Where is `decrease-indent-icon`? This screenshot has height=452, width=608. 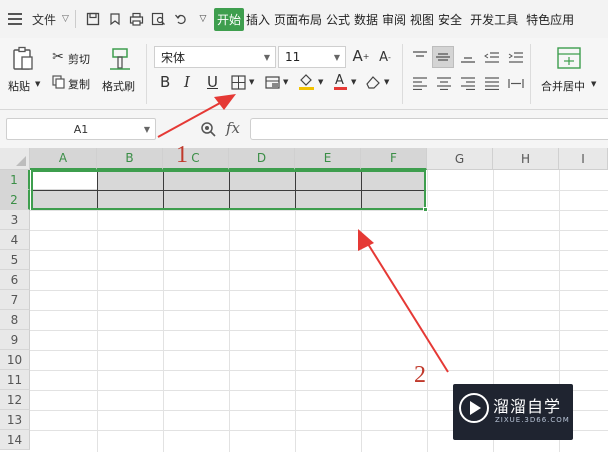 decrease-indent-icon is located at coordinates (492, 57).